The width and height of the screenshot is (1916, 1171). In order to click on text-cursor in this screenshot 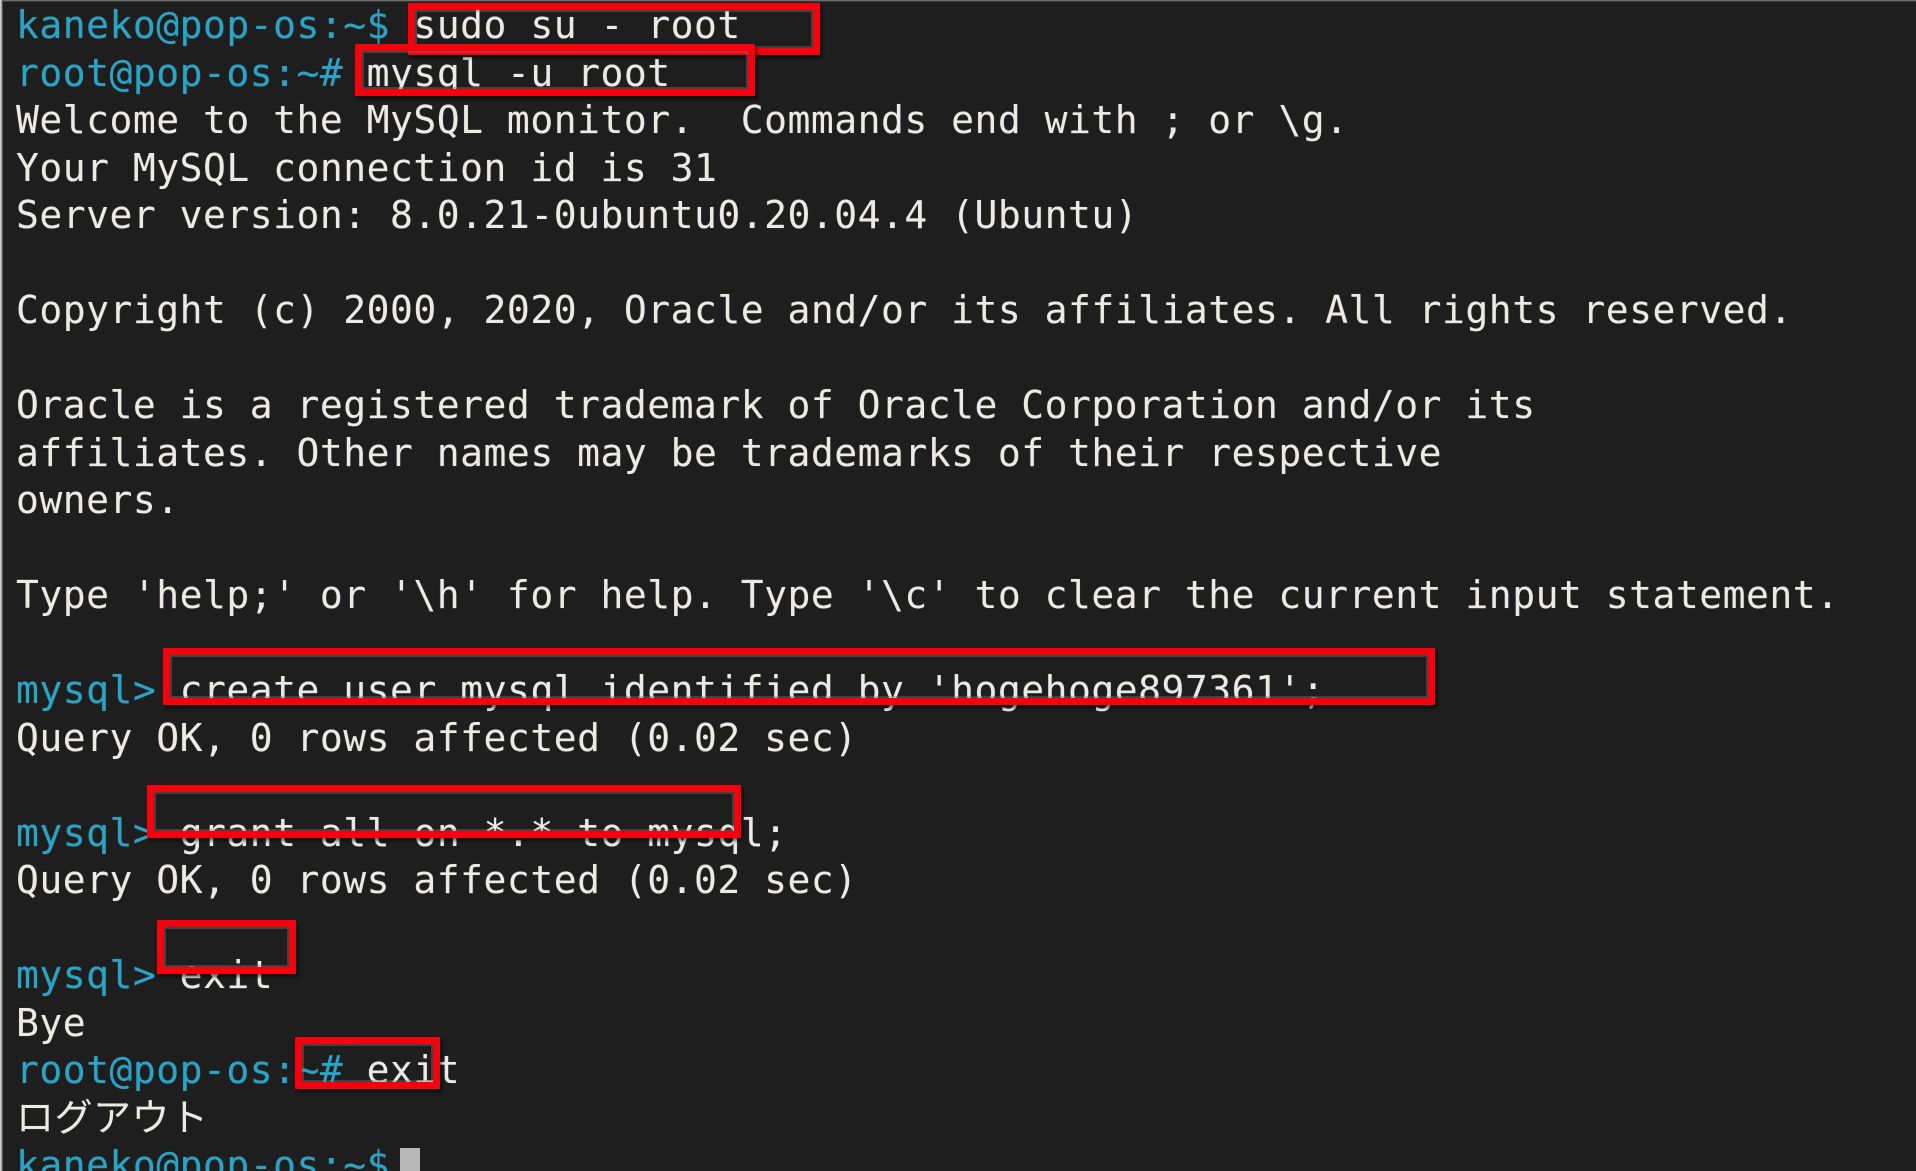, I will do `click(410, 1159)`.